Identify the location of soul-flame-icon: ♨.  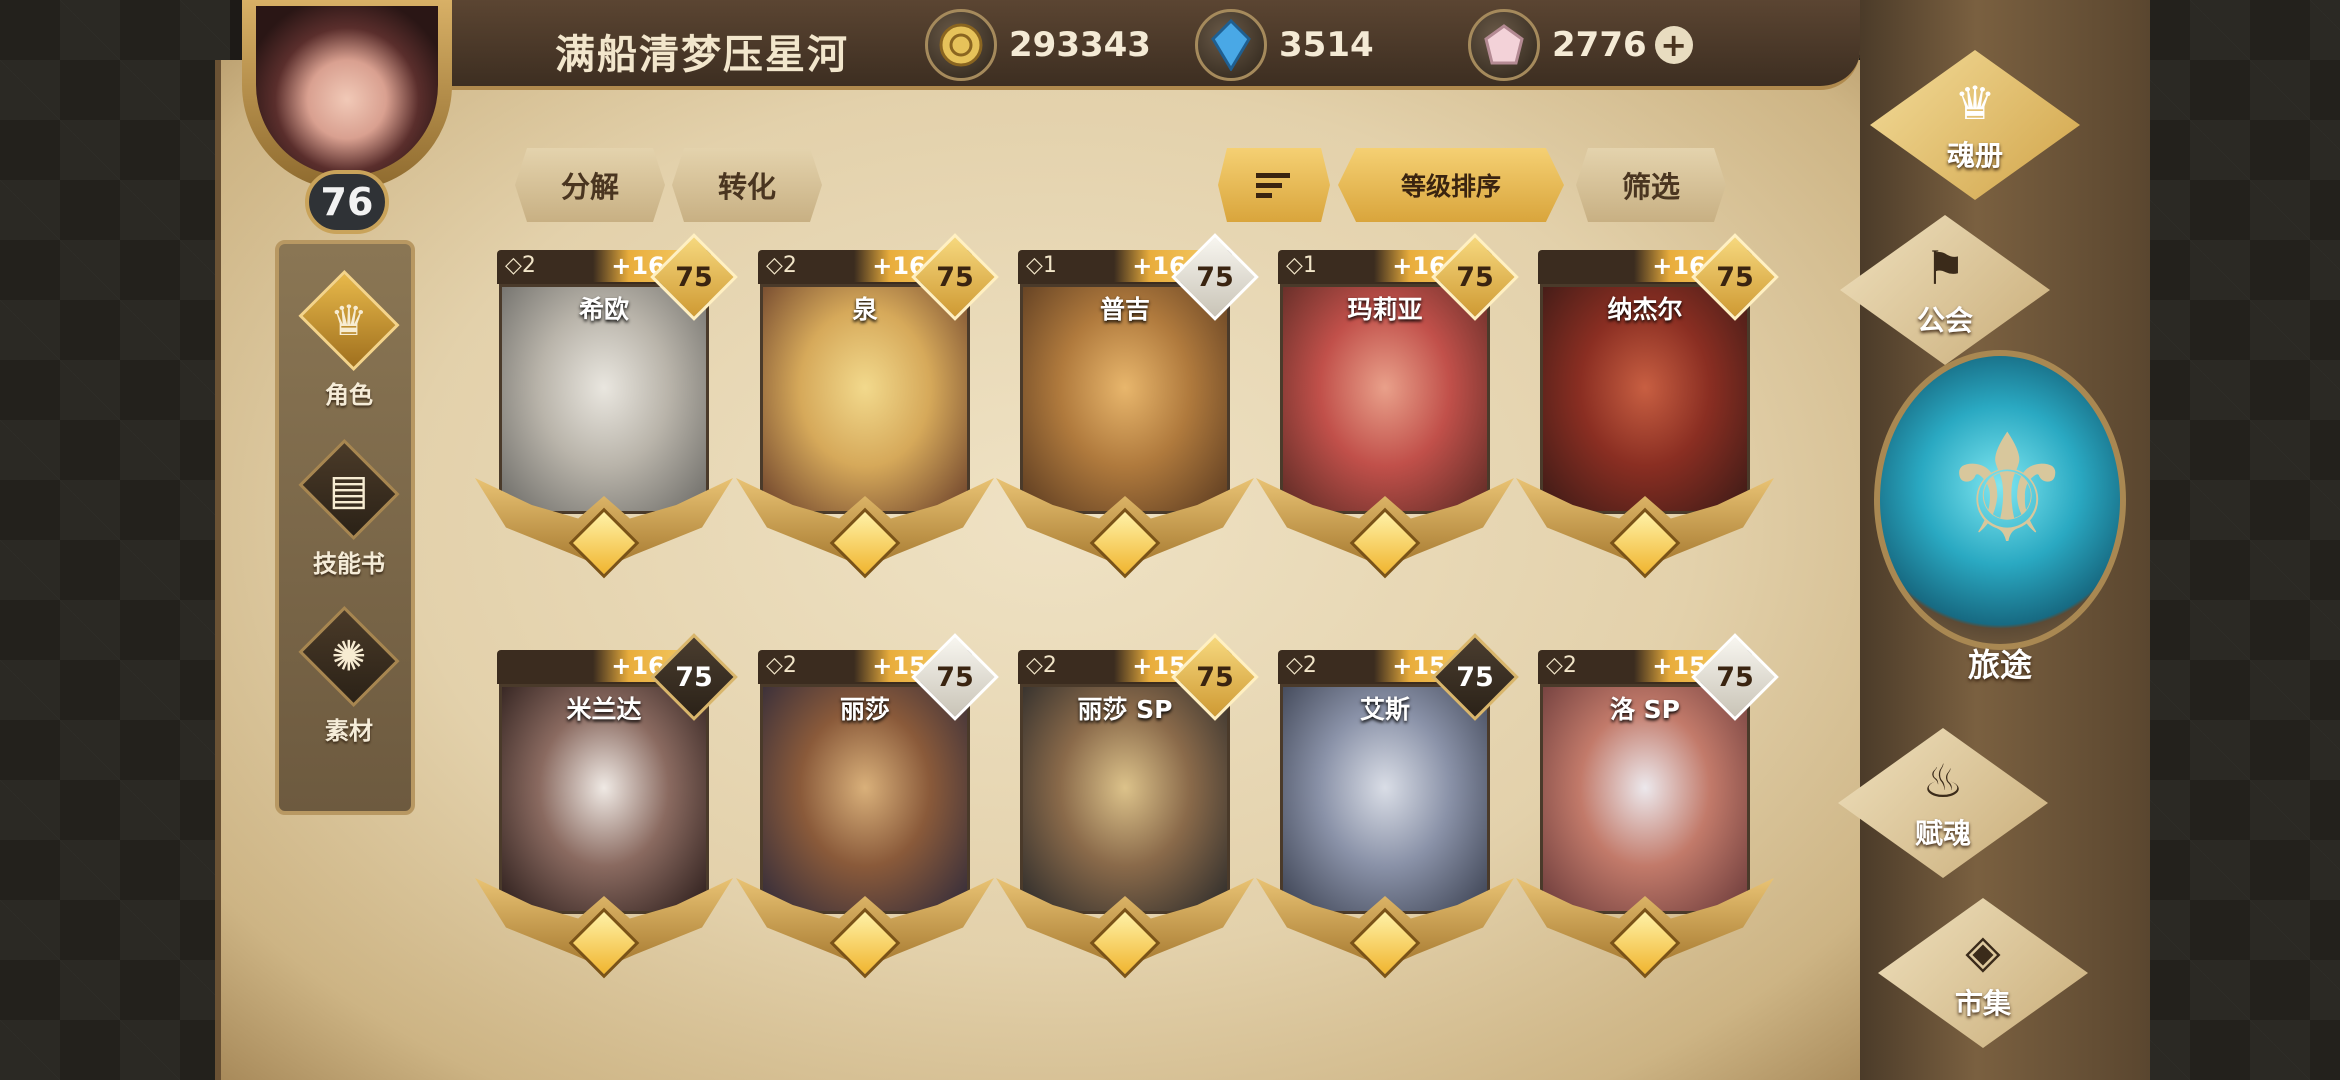
(1943, 781).